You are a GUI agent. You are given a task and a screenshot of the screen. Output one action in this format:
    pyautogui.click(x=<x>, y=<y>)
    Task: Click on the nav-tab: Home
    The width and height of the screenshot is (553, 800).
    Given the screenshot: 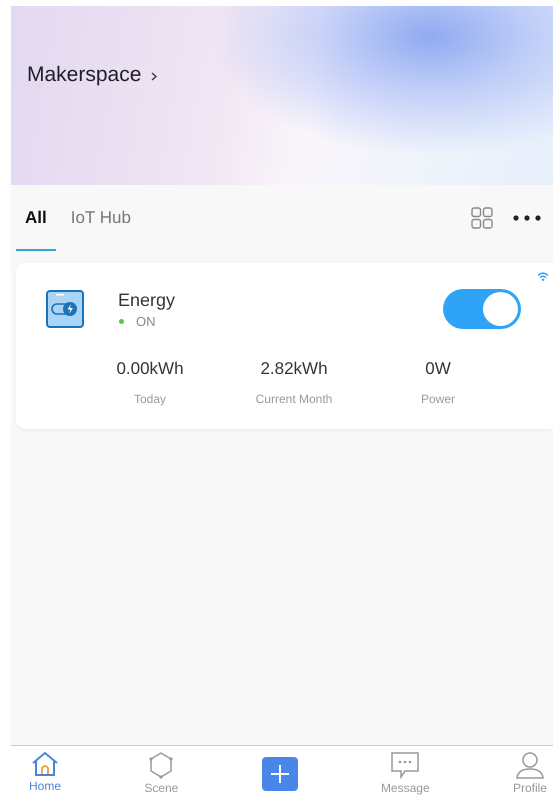 What is the action you would take?
    pyautogui.click(x=45, y=772)
    